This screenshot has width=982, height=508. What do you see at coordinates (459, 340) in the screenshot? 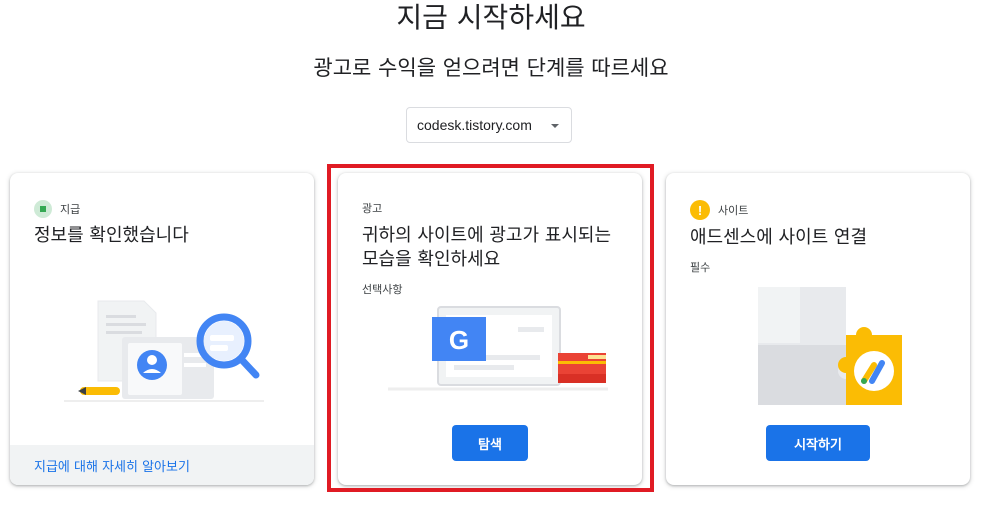
I see `svg-text: G` at bounding box center [459, 340].